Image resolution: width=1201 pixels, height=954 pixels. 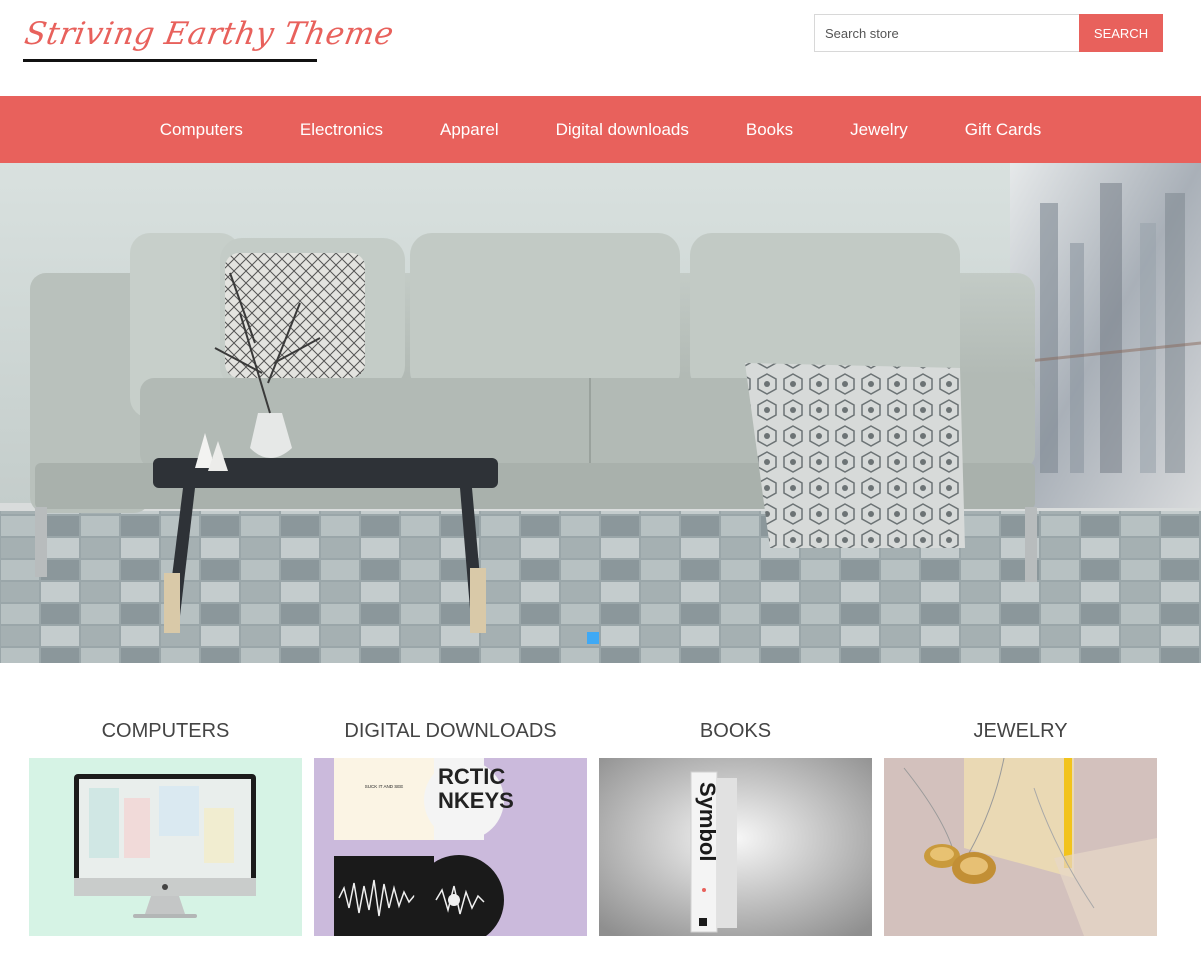 What do you see at coordinates (1003, 129) in the screenshot?
I see `nav-item-gift-cards: Gift Cards` at bounding box center [1003, 129].